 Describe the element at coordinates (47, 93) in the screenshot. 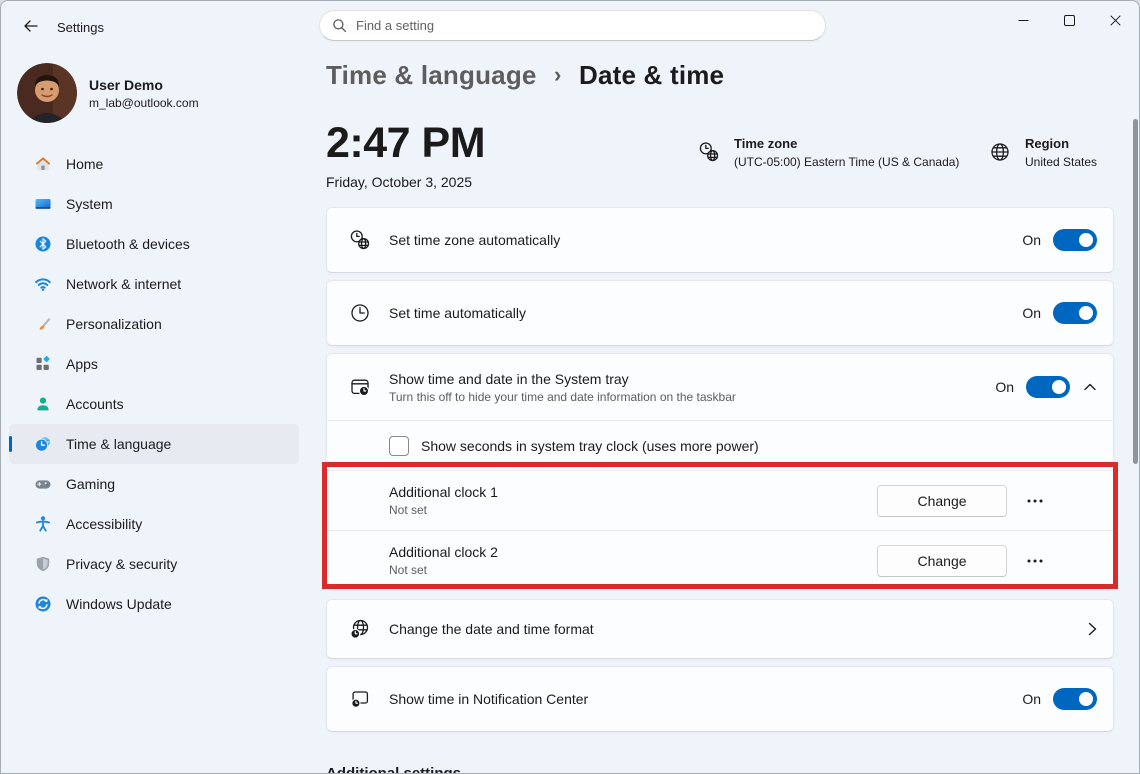

I see `avatar` at that location.